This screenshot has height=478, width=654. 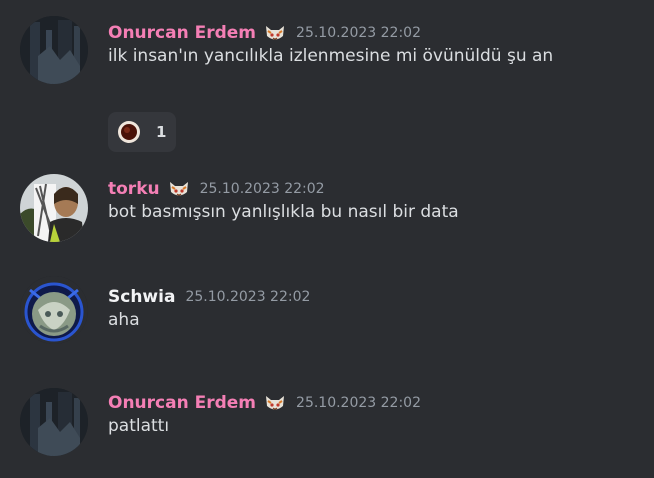 I want to click on cookie-icon, so click(x=129, y=132).